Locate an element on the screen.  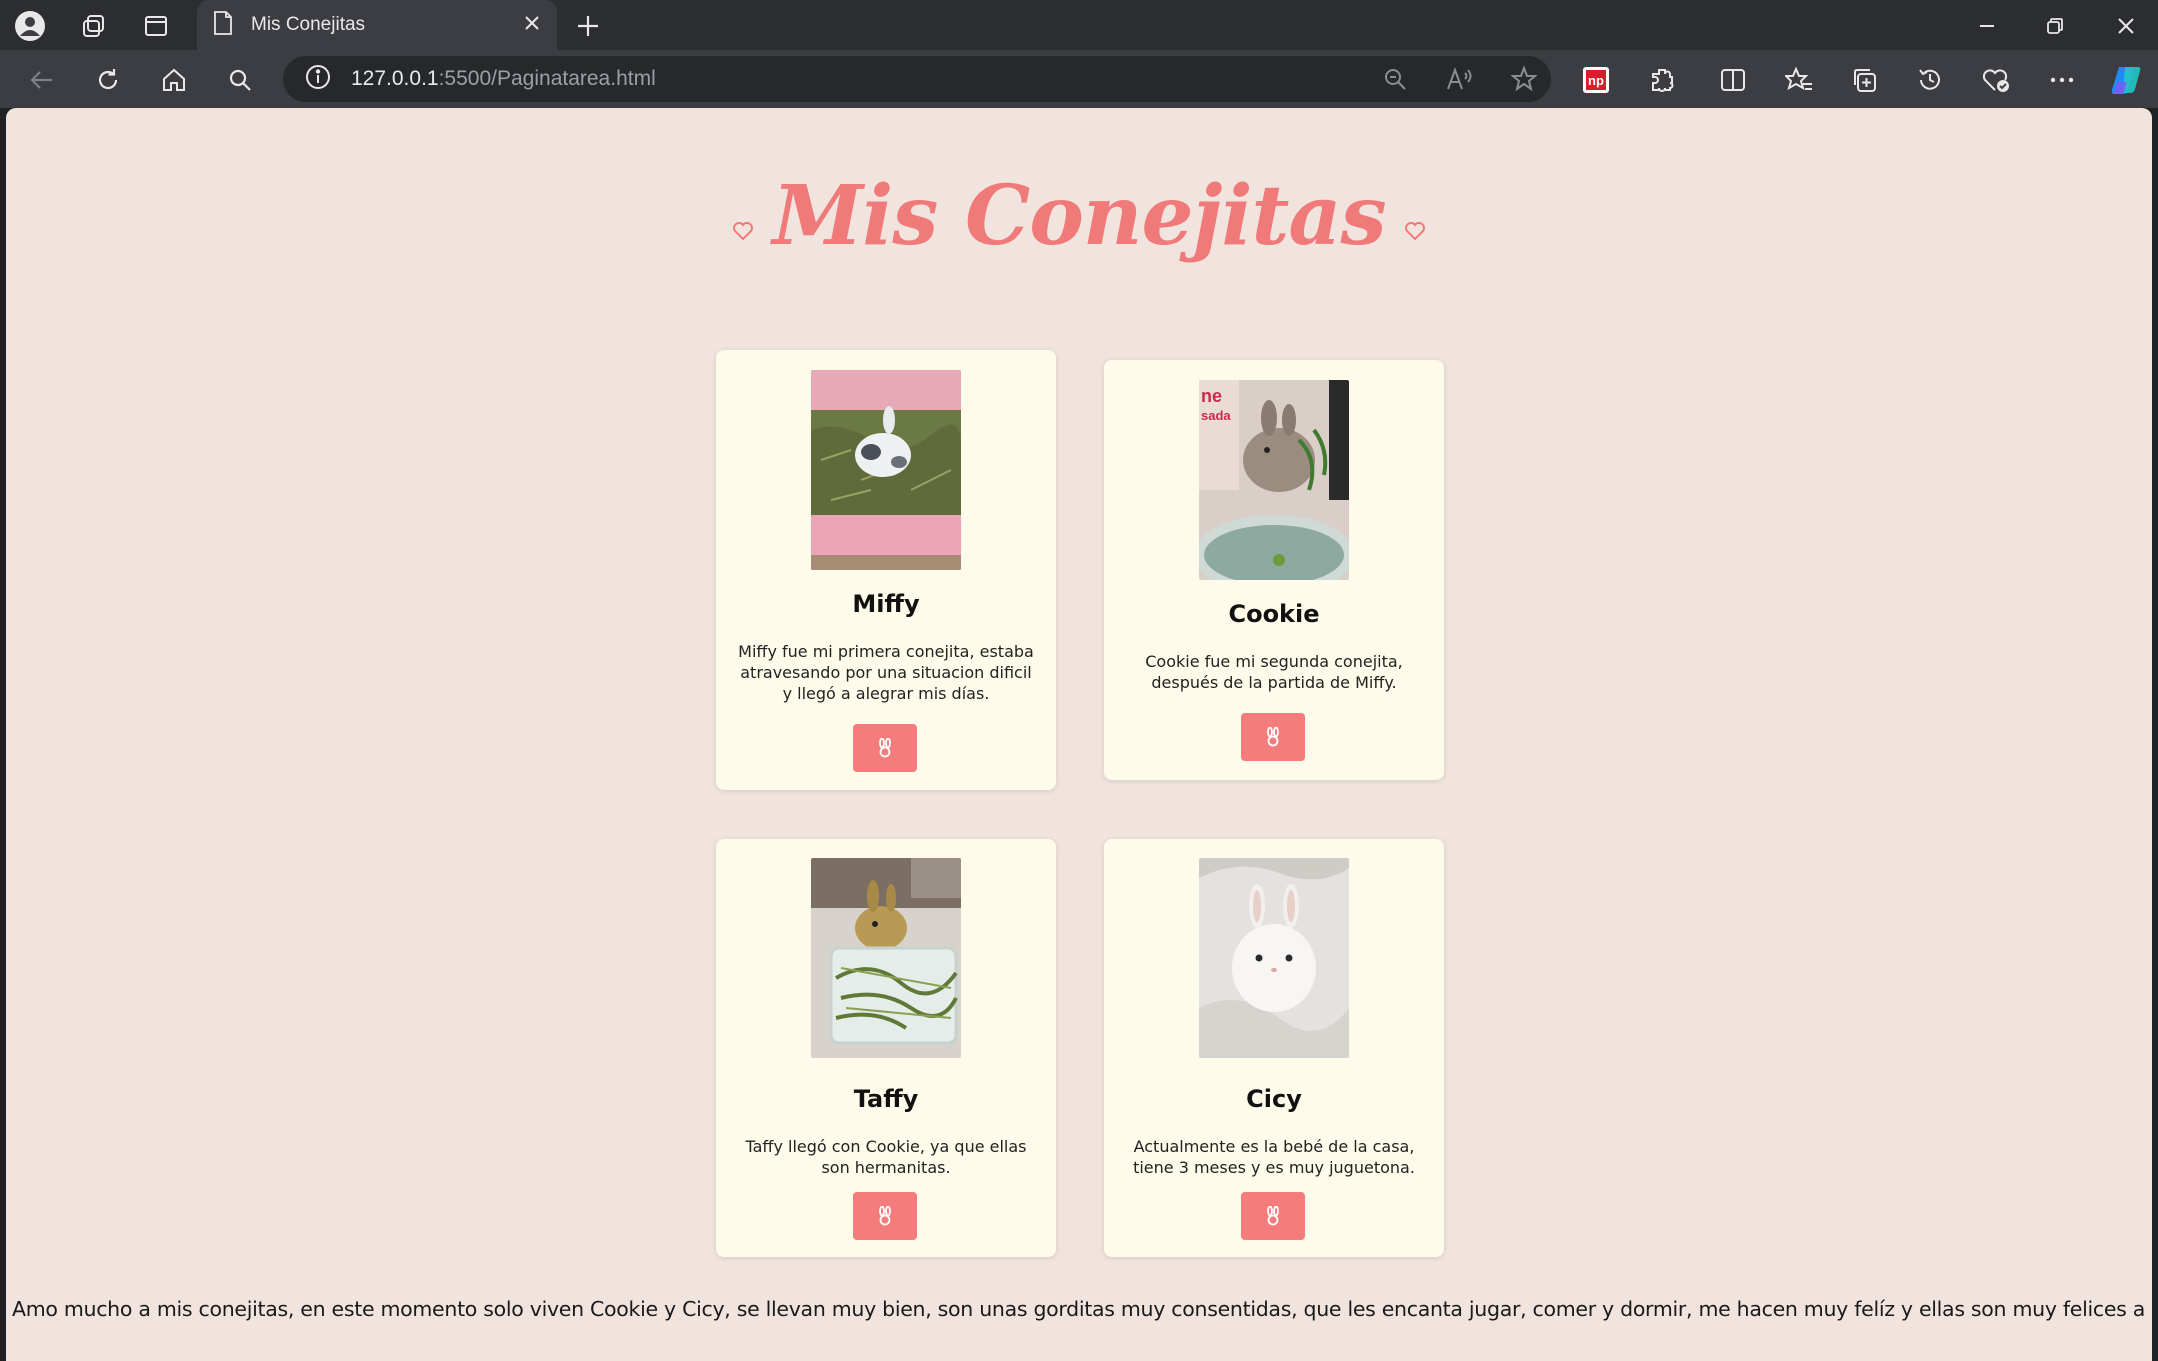
card-name: Taffy is located at coordinates (886, 1099).